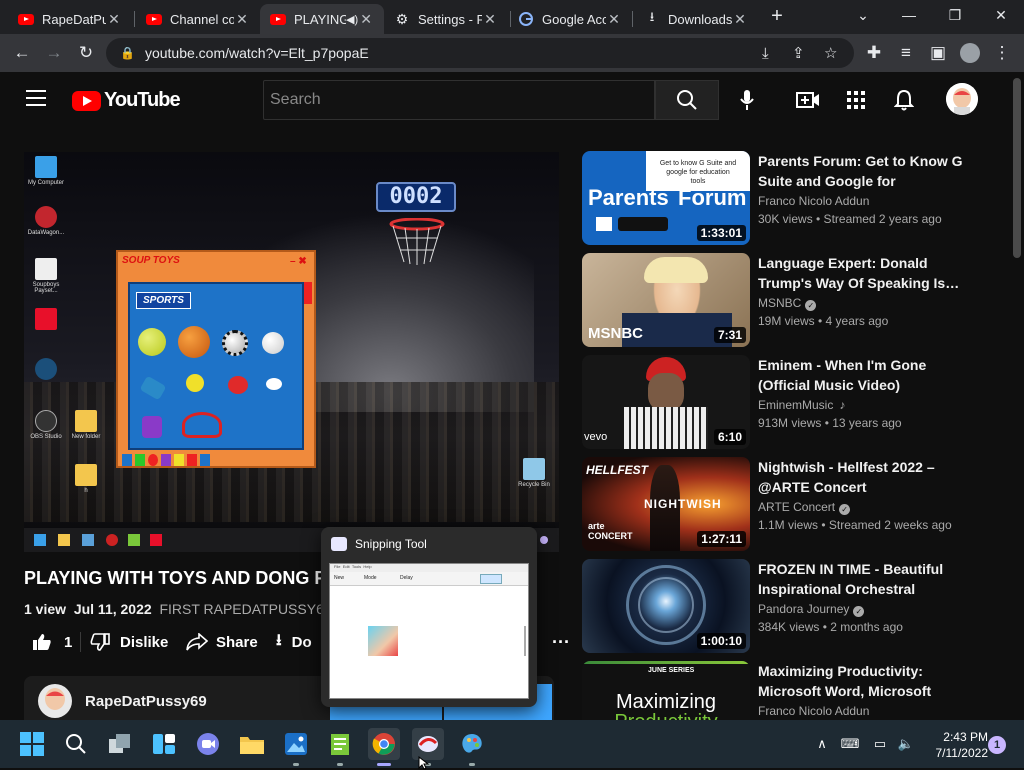  What do you see at coordinates (904, 100) in the screenshot?
I see `notifications-bell-icon` at bounding box center [904, 100].